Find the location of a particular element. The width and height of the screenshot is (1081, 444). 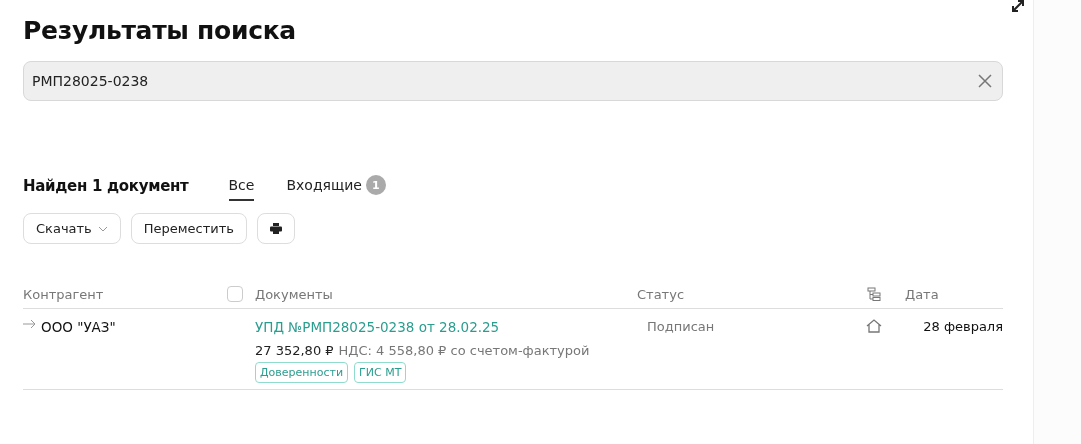

download-dropdown: Скачать is located at coordinates (72, 228).